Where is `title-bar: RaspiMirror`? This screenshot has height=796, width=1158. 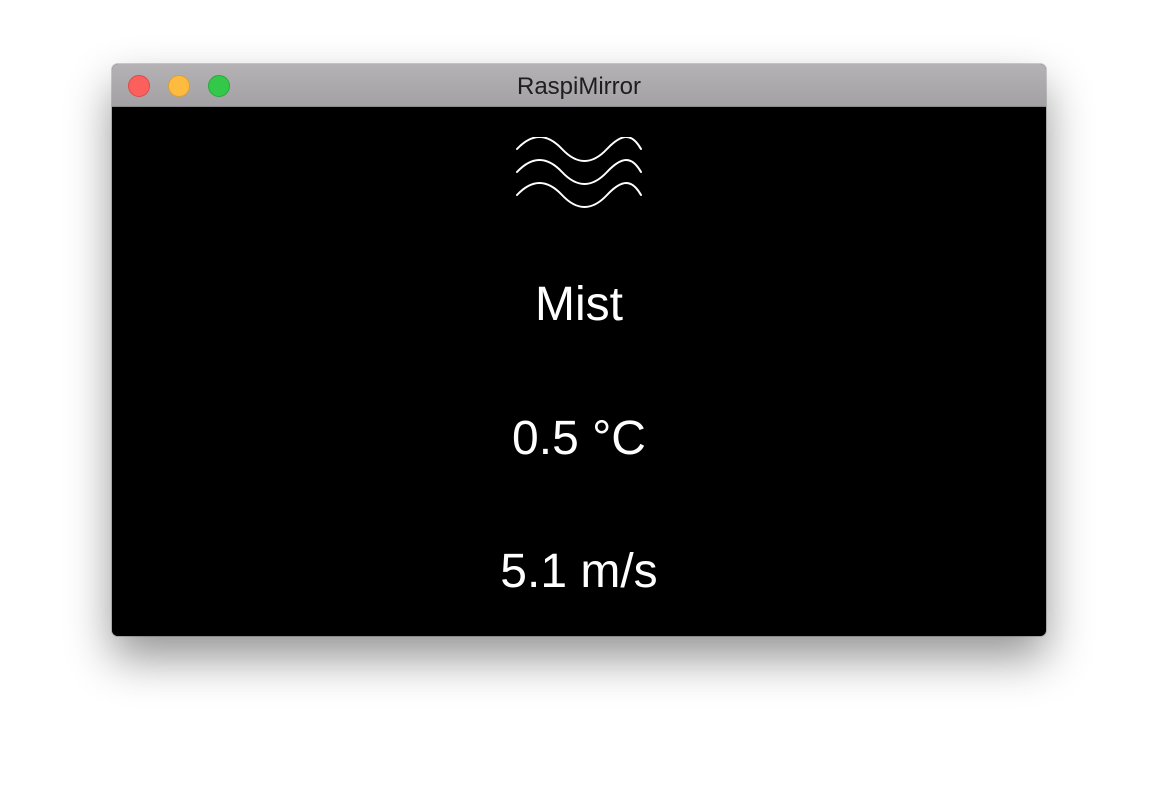
title-bar: RaspiMirror is located at coordinates (579, 85).